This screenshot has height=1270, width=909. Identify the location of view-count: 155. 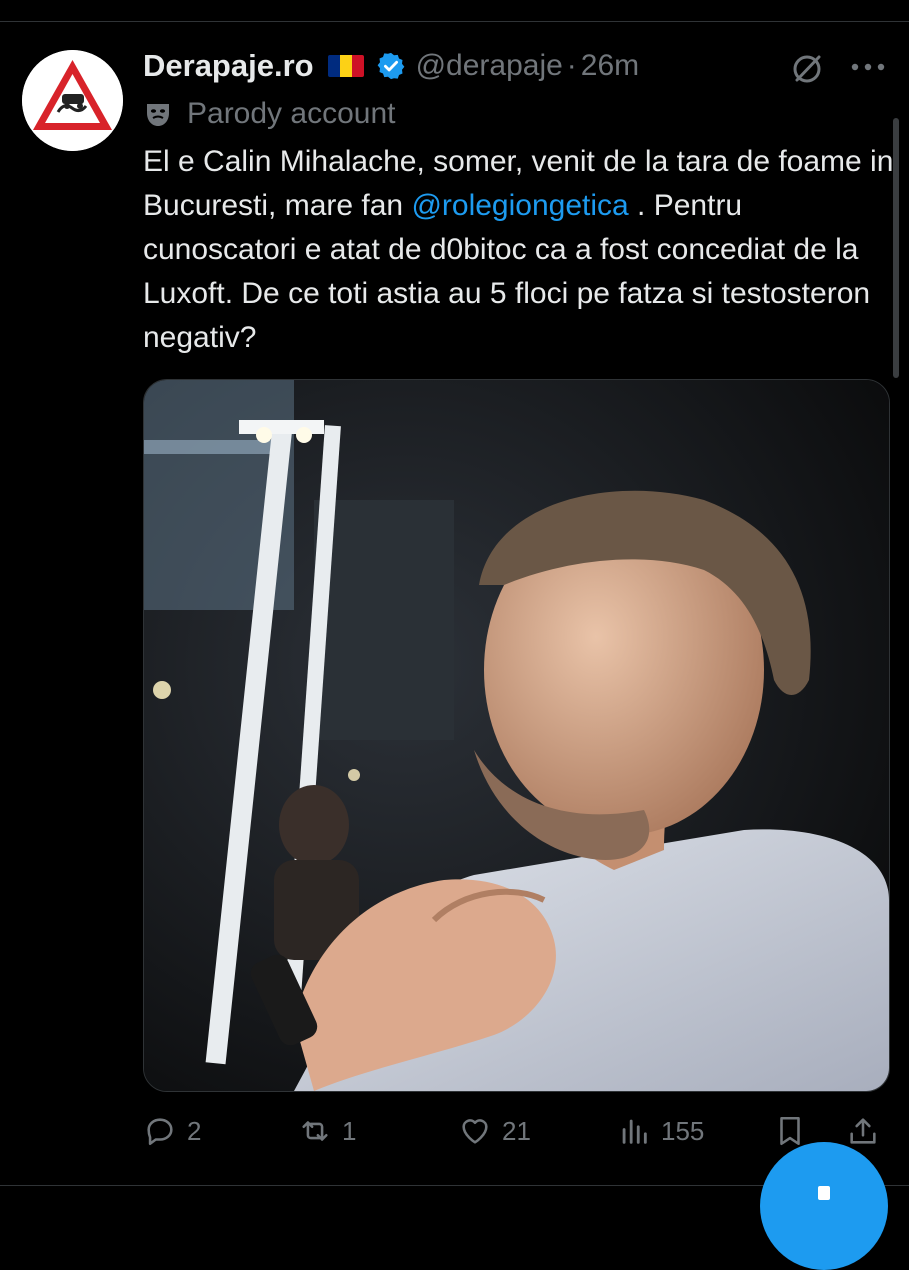
(683, 1130).